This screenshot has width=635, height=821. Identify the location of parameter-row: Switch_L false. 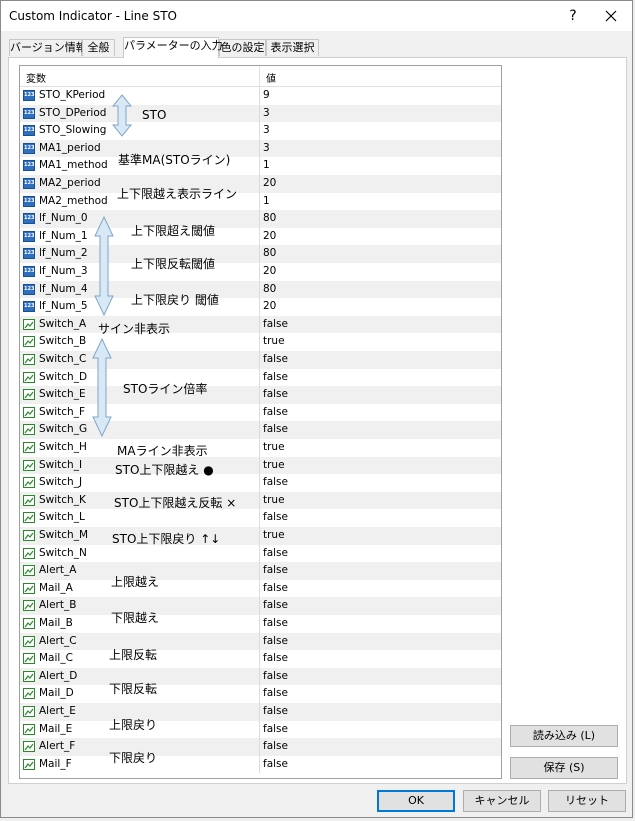
(260, 518).